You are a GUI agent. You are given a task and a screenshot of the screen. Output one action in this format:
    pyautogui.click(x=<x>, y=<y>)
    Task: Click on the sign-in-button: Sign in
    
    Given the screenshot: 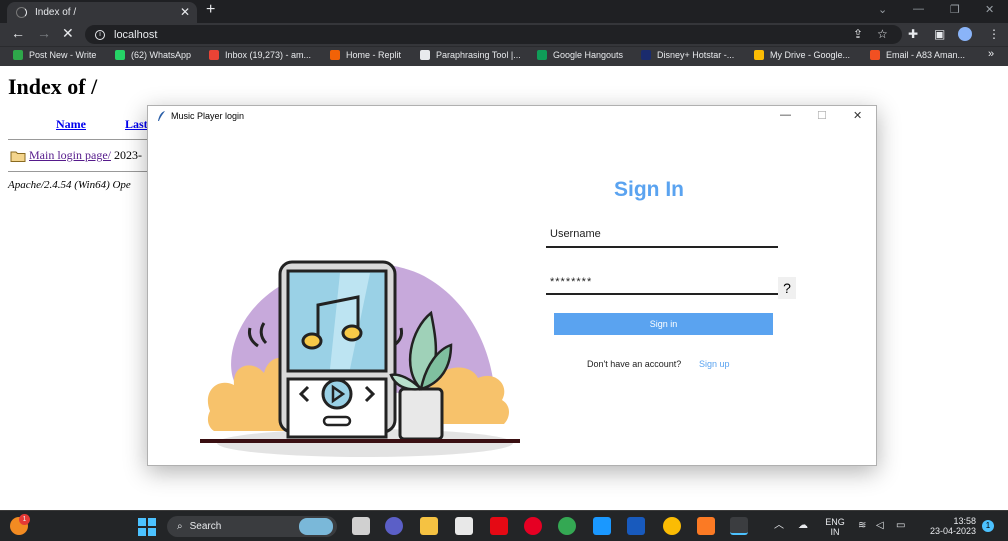 What is the action you would take?
    pyautogui.click(x=663, y=324)
    